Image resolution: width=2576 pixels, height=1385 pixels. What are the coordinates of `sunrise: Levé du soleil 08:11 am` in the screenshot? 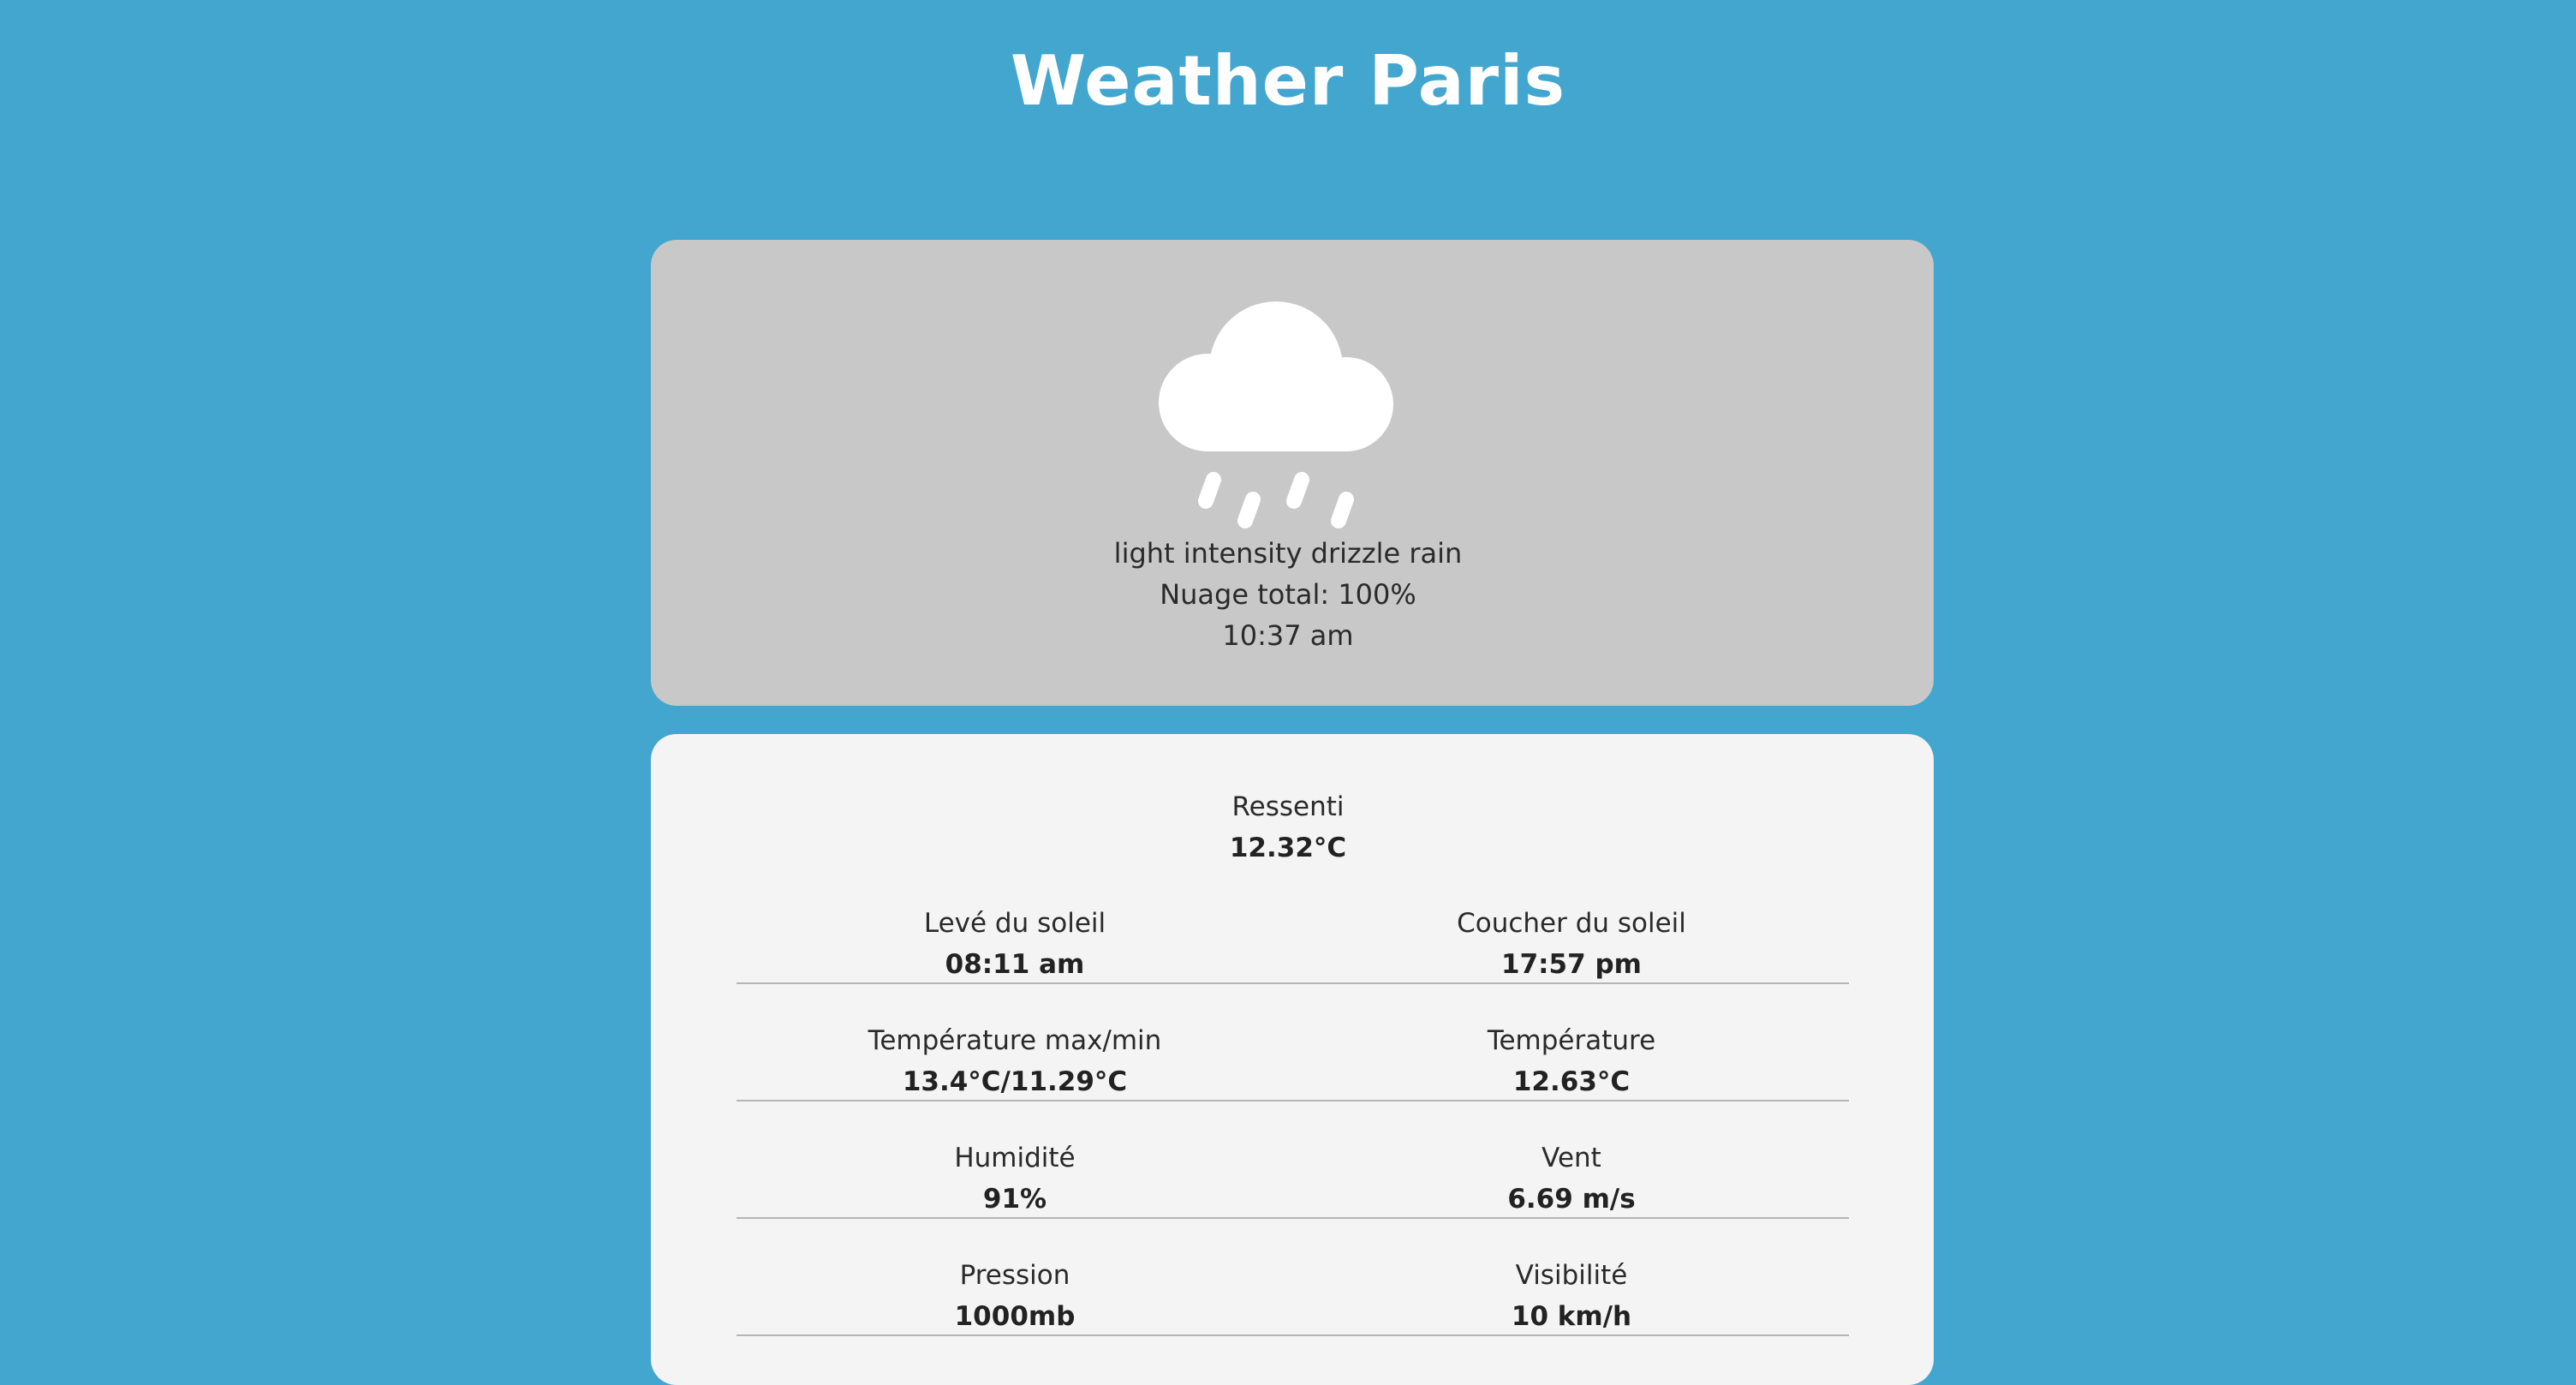 It's located at (1014, 944).